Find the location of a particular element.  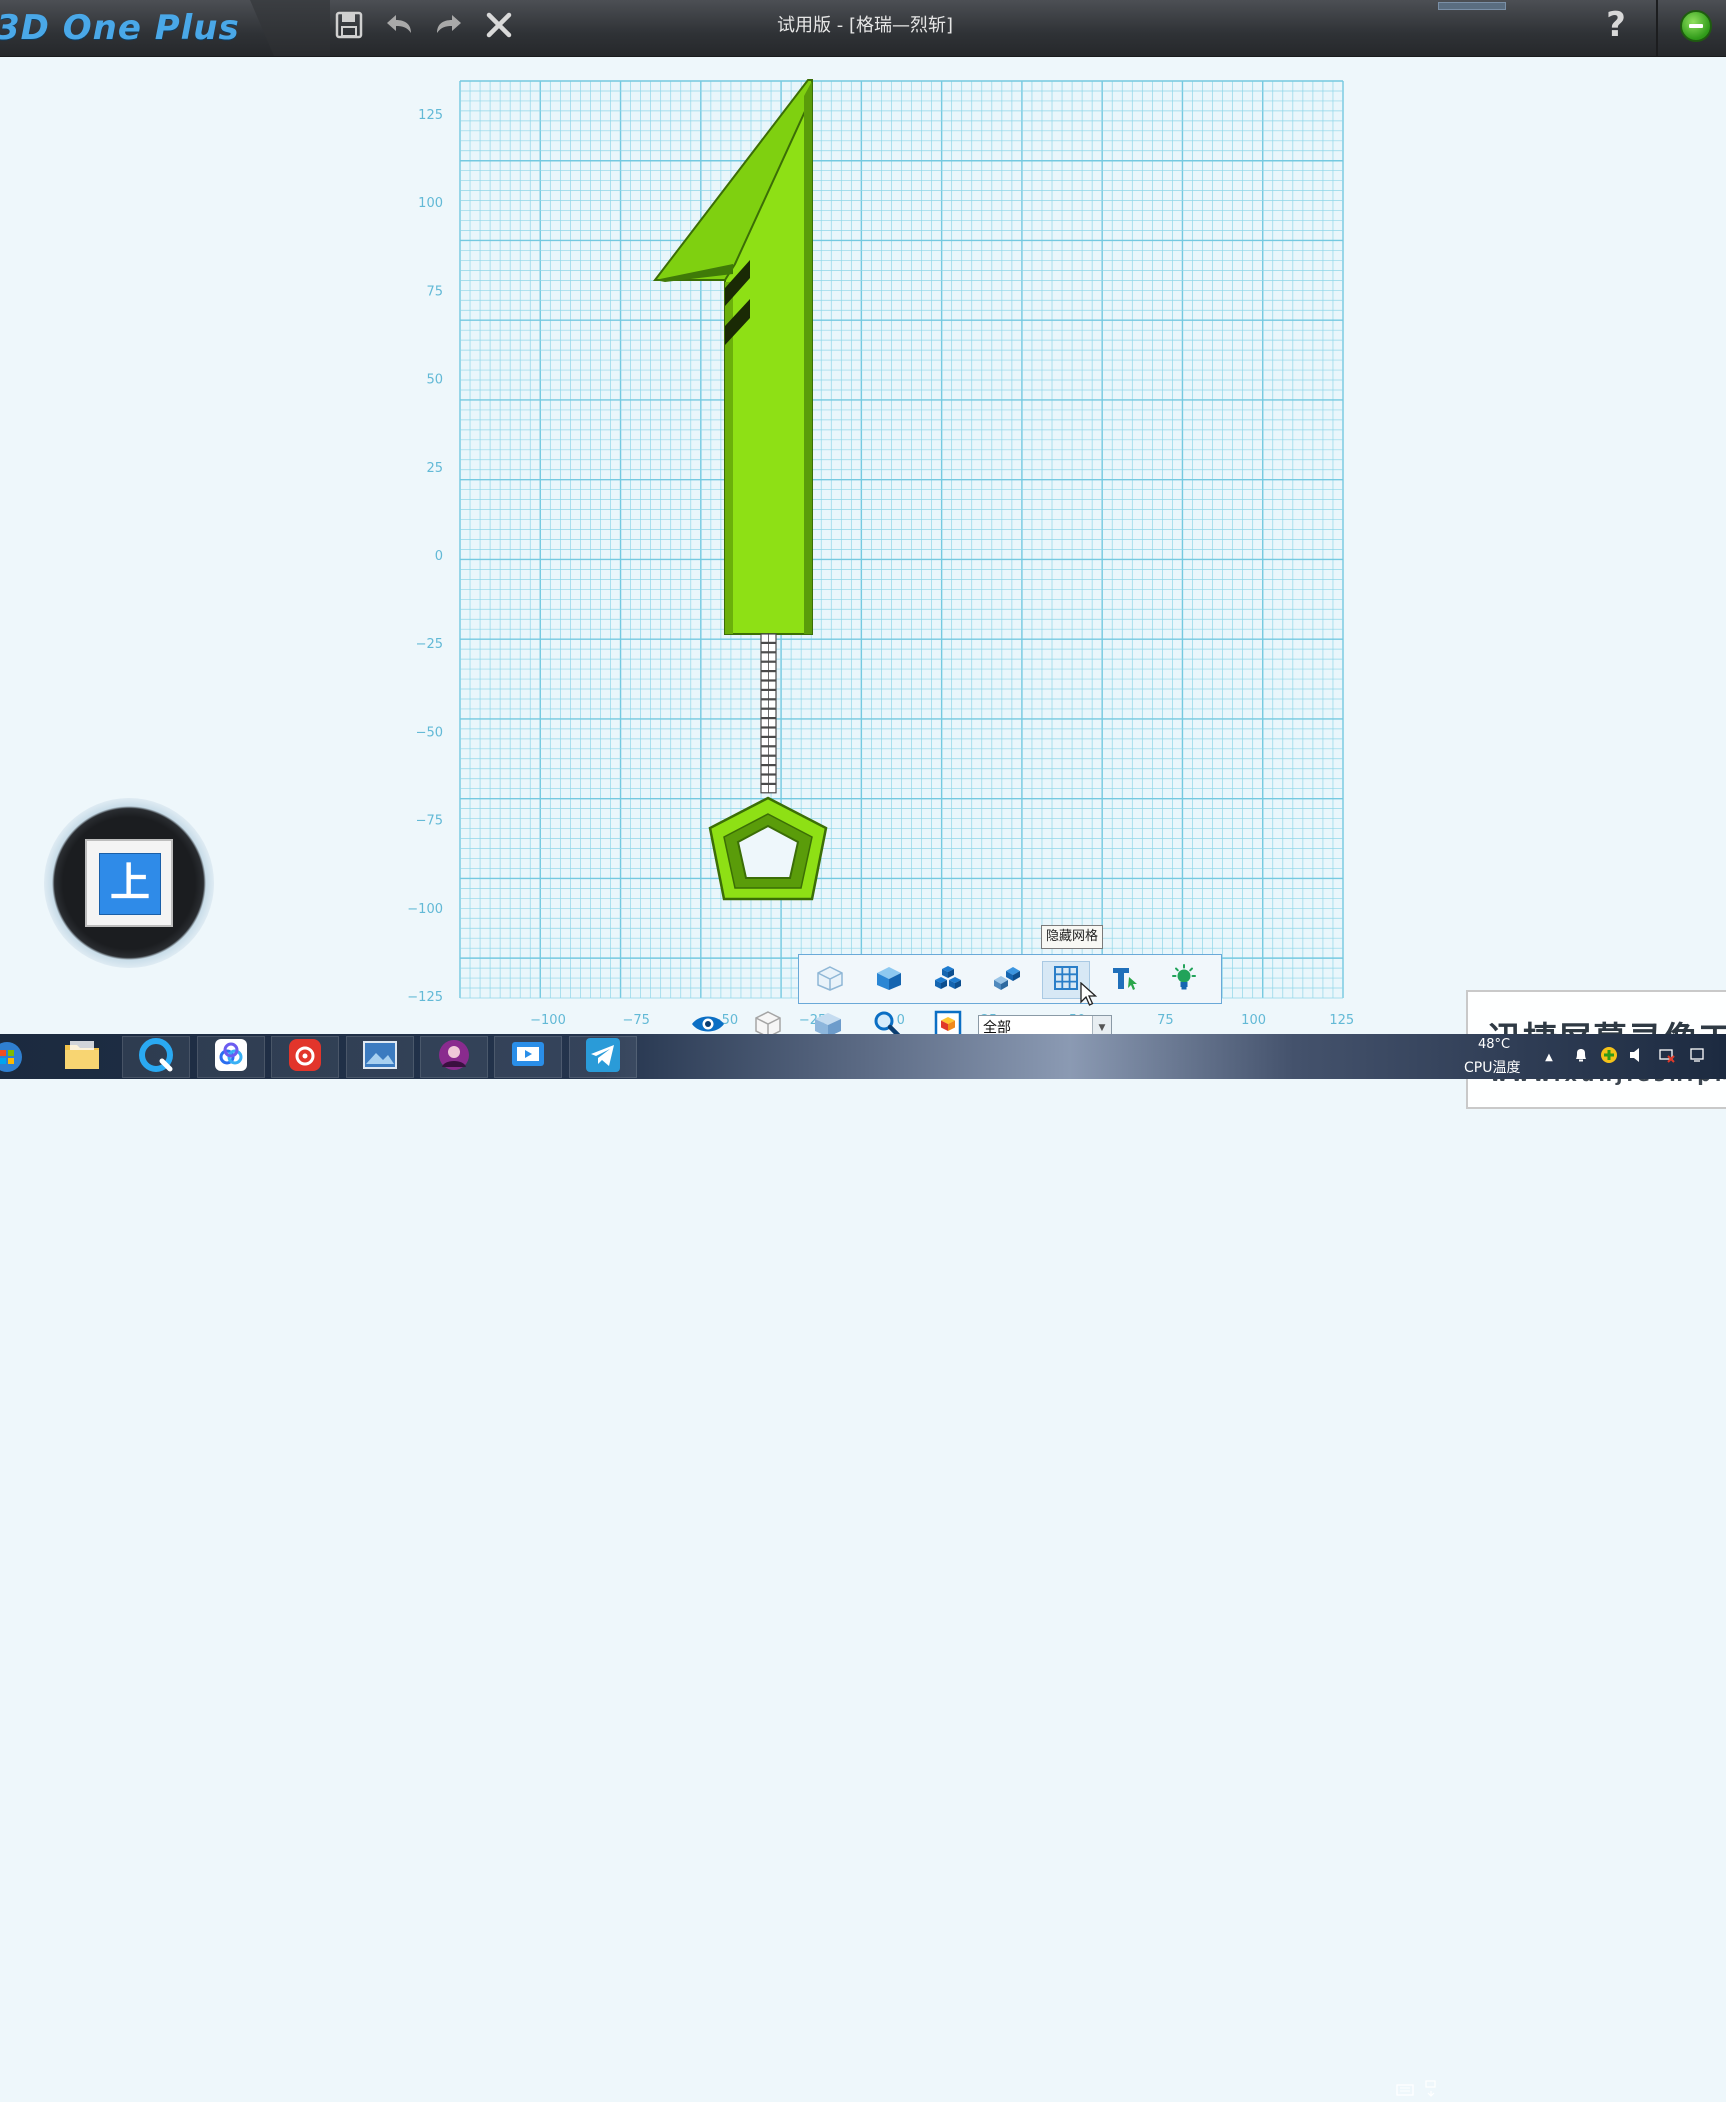

shaded-view-button is located at coordinates (889, 980).